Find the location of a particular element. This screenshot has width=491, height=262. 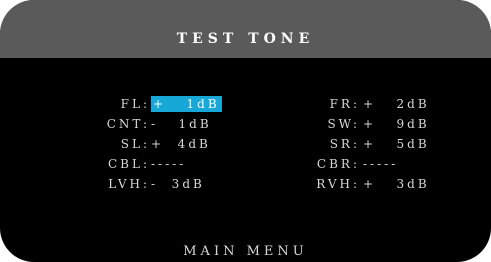

channel-label-sl: SL: is located at coordinates (135, 144).